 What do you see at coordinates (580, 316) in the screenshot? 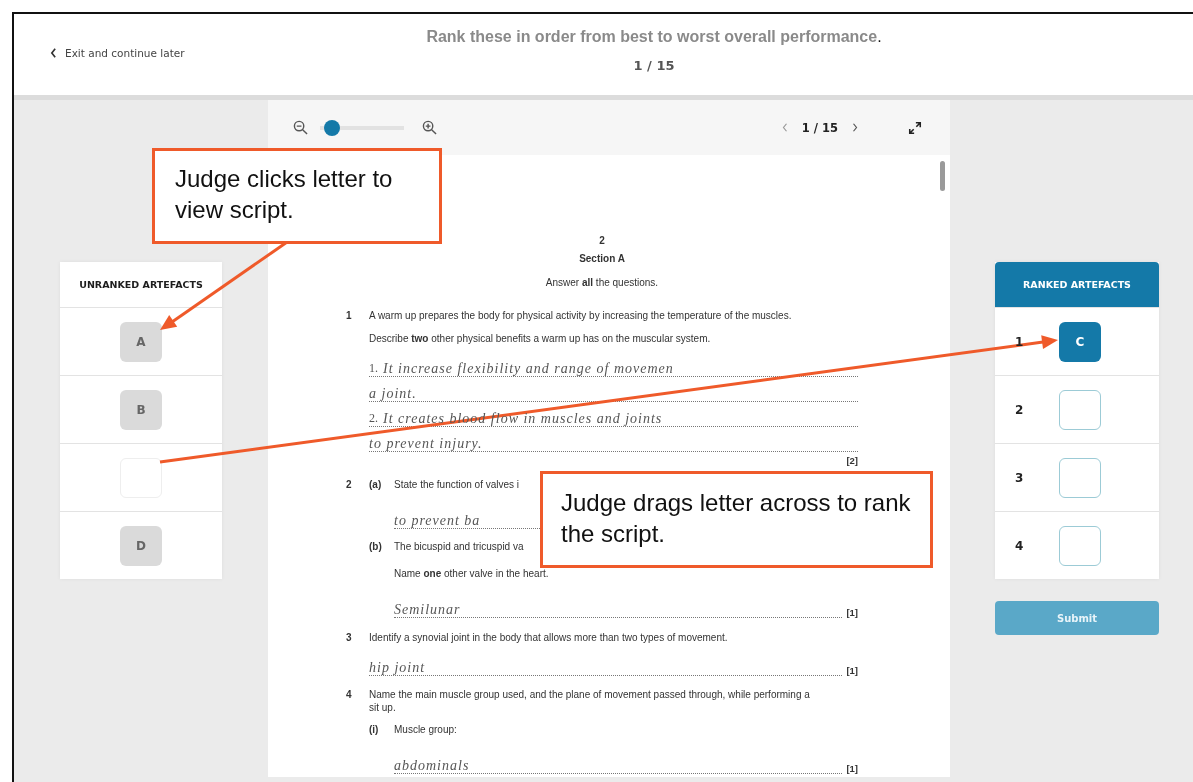
I see `question-text: A warm up prepares the body for physical activity by increasing the temperature of the muscles.` at bounding box center [580, 316].